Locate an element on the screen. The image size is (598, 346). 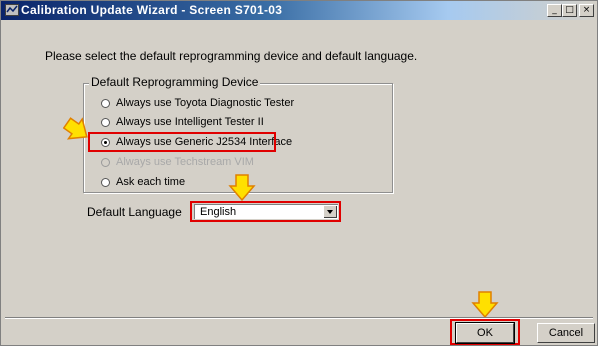
minimize-button: _ is located at coordinates (554, 10).